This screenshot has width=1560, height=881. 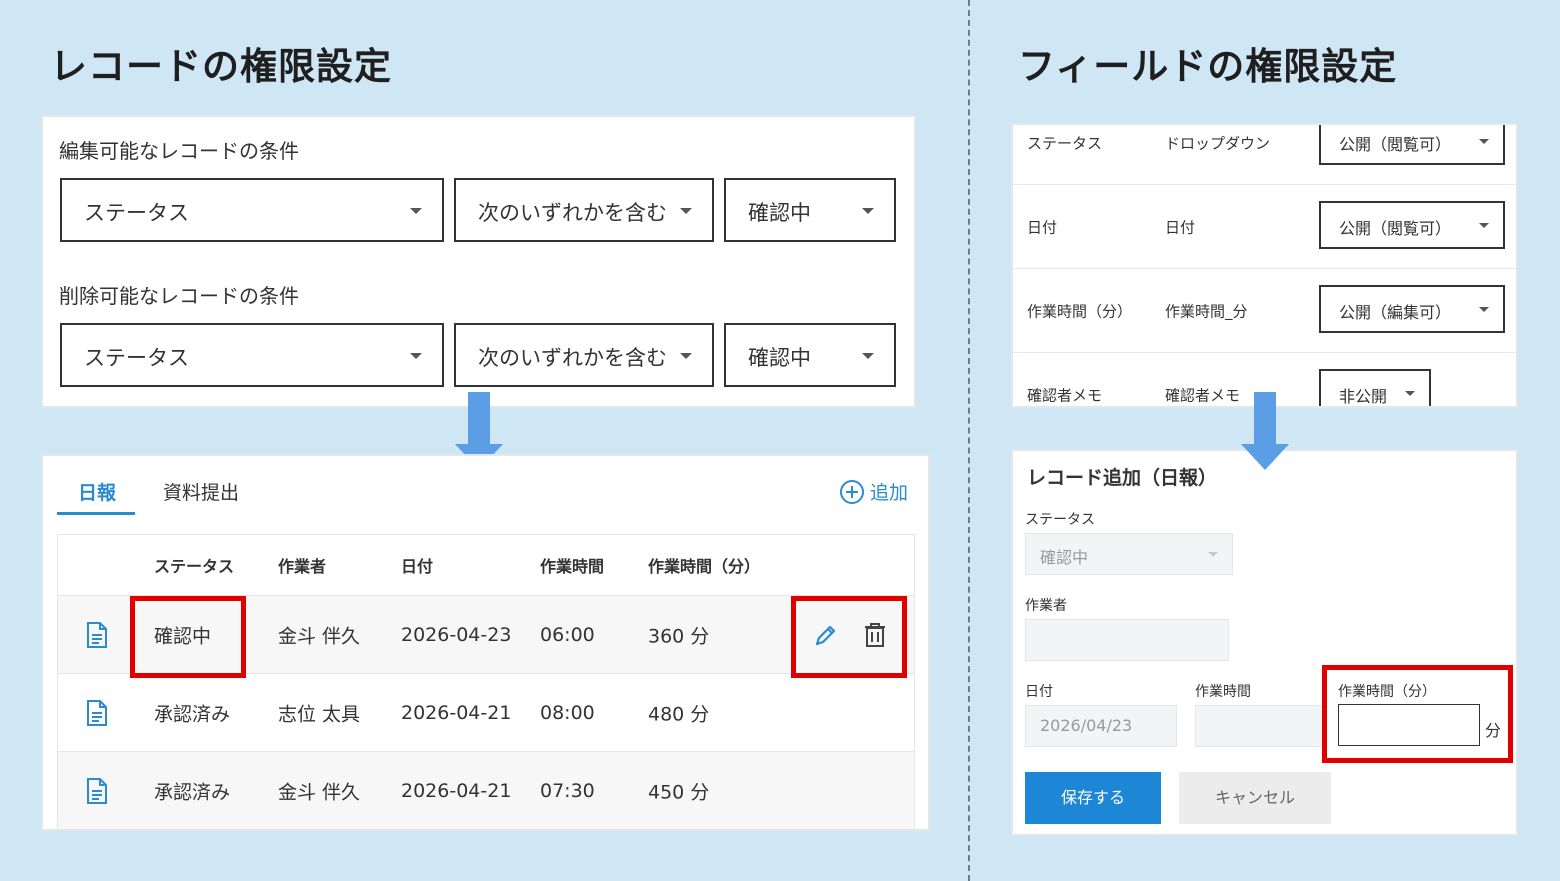 What do you see at coordinates (851, 491) in the screenshot?
I see `plus-circle-icon` at bounding box center [851, 491].